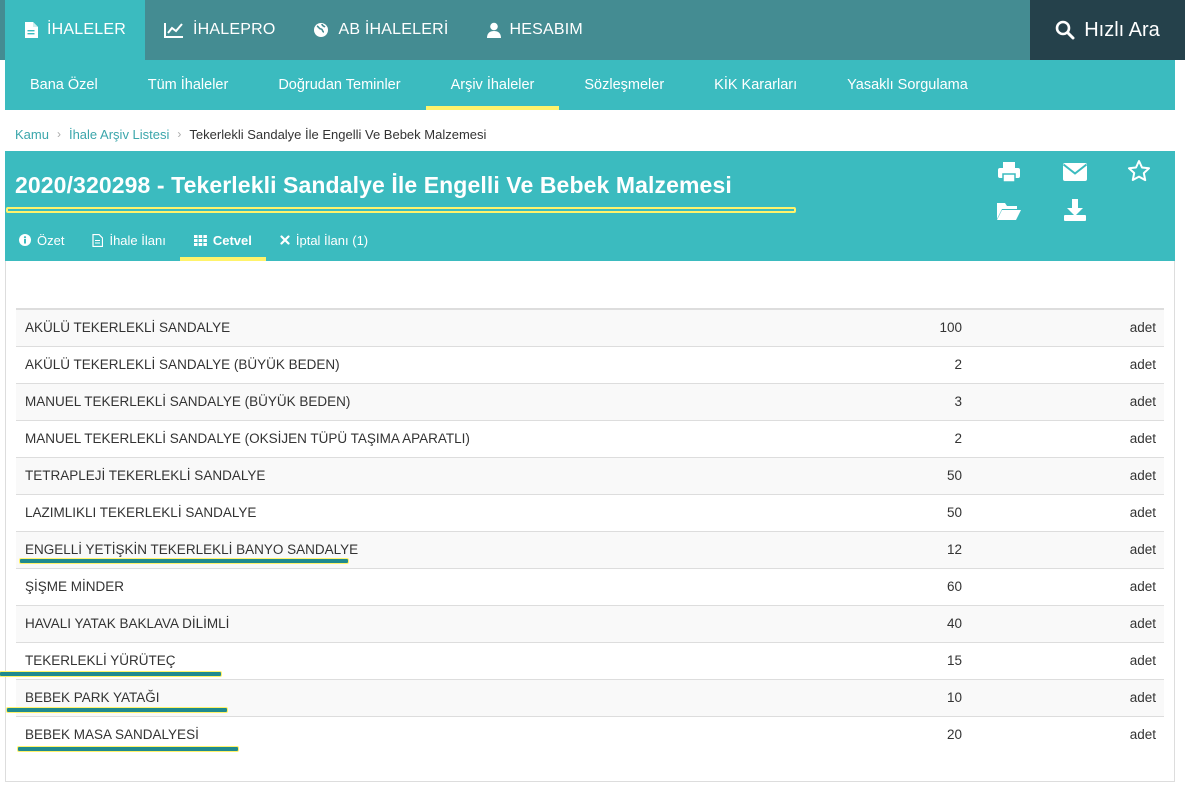 This screenshot has width=1185, height=787. Describe the element at coordinates (393, 29) in the screenshot. I see `nav-label: AB İHALELERİ` at that location.